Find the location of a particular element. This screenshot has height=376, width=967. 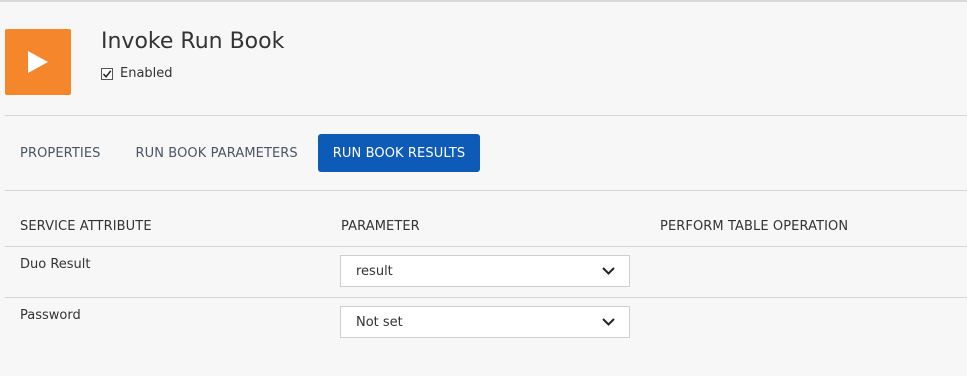

column-header-perform-table-operation: PERFORM TABLE OPERATION is located at coordinates (754, 226).